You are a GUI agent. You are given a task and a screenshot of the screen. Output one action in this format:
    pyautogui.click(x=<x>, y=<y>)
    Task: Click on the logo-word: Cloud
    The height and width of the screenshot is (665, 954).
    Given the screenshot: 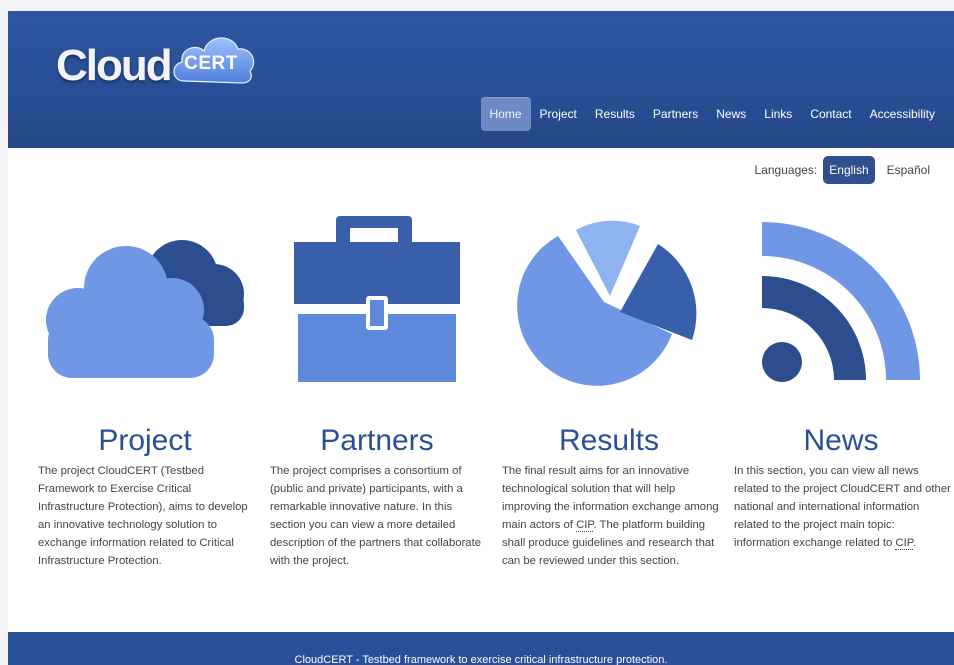 What is the action you would take?
    pyautogui.click(x=114, y=65)
    